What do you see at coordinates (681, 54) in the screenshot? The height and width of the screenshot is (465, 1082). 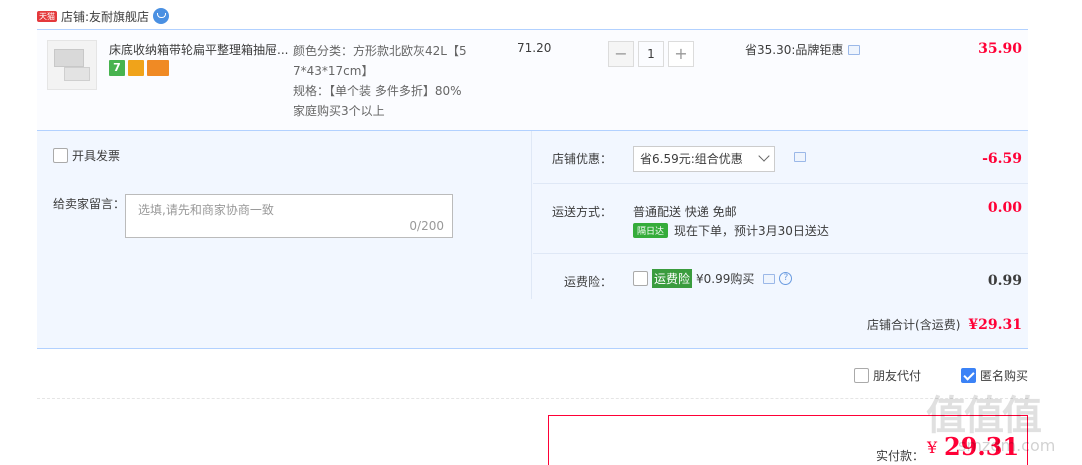 I see `quantity-plus-button: +` at bounding box center [681, 54].